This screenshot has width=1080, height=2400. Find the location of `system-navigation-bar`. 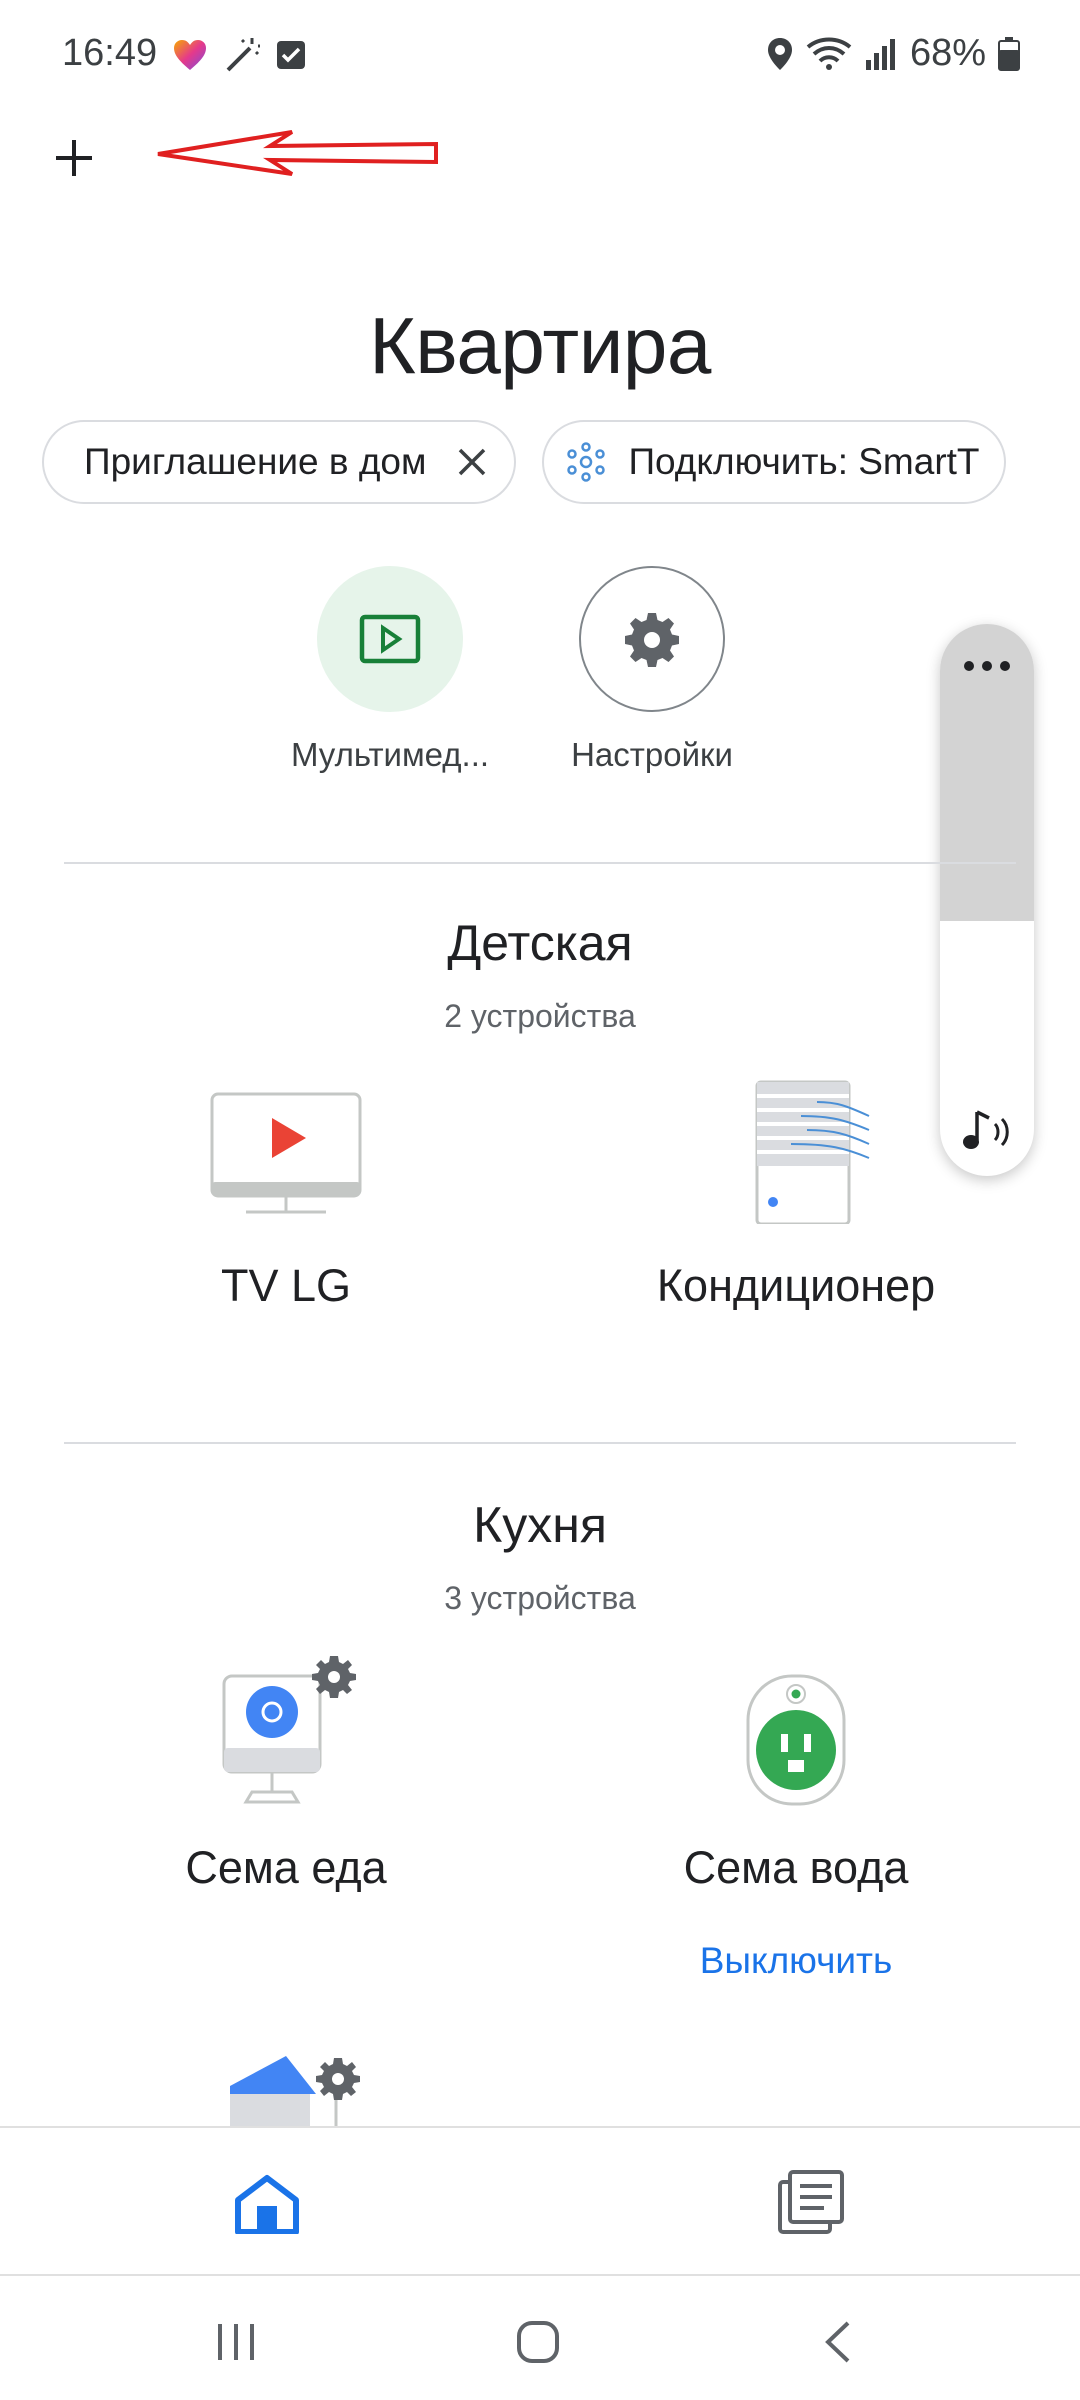

system-navigation-bar is located at coordinates (540, 2337).